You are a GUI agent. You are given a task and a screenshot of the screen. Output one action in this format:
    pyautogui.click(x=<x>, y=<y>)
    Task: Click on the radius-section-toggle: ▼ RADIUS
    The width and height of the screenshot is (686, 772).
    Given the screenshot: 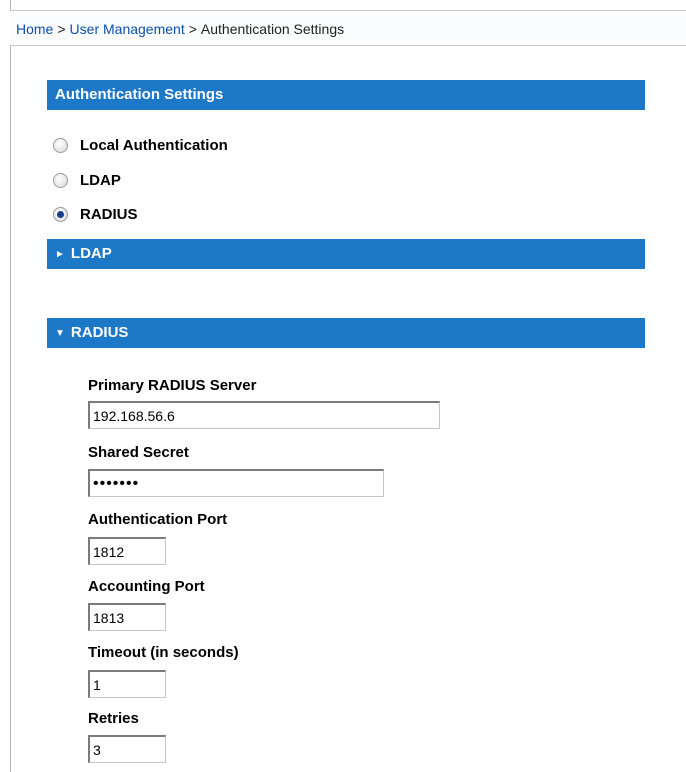 What is the action you would take?
    pyautogui.click(x=346, y=333)
    